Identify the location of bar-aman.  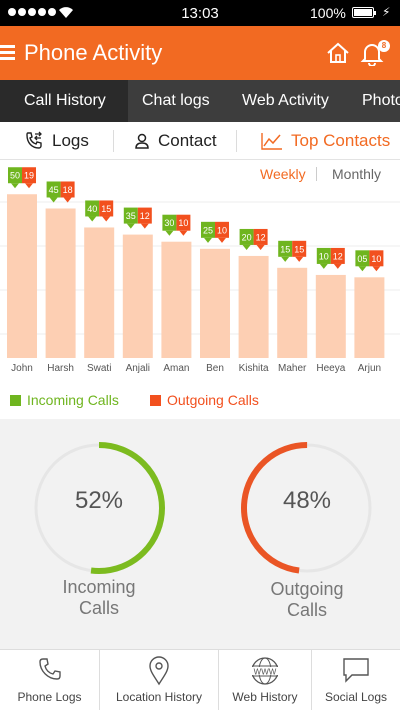
(176, 299).